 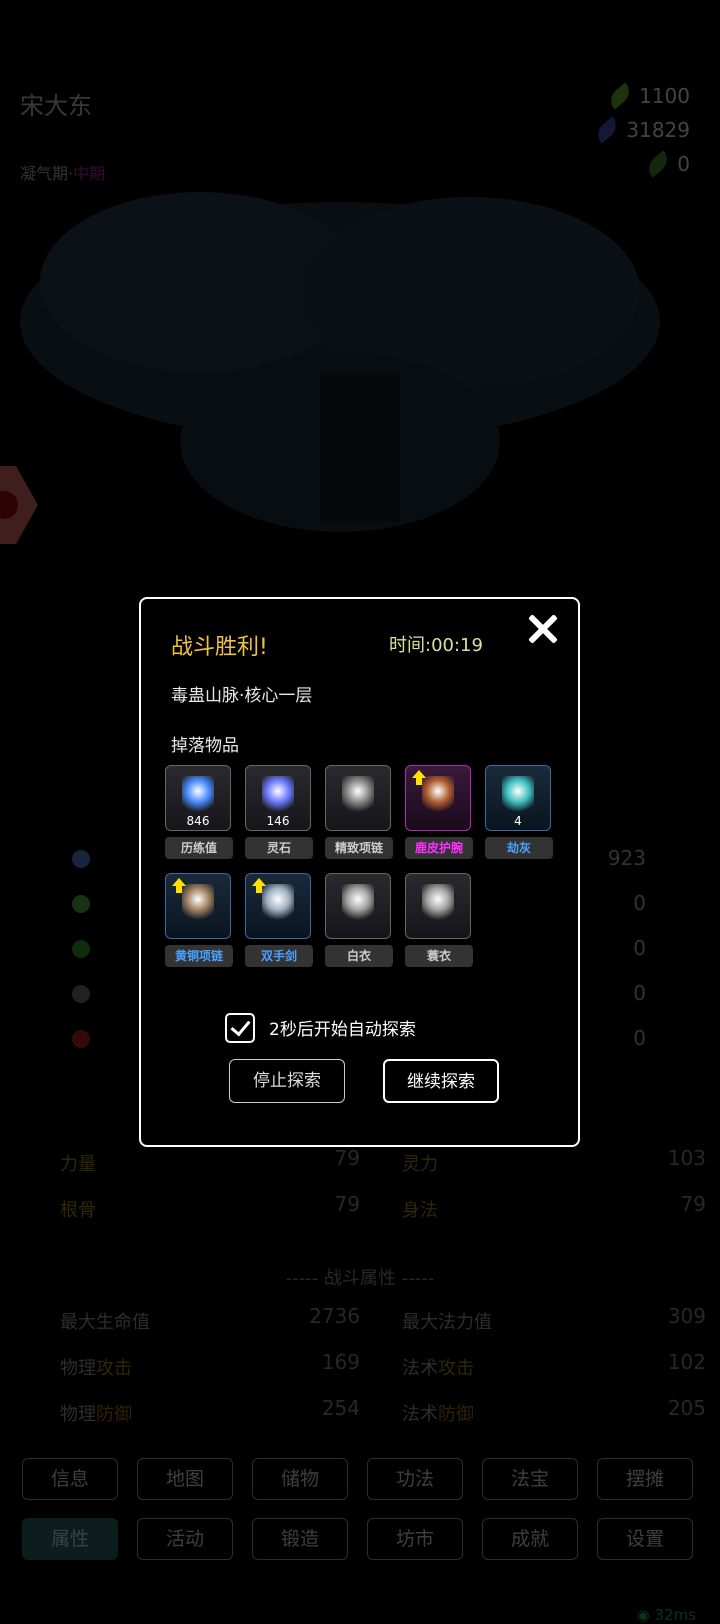 I want to click on feather-icon, so click(x=81, y=994).